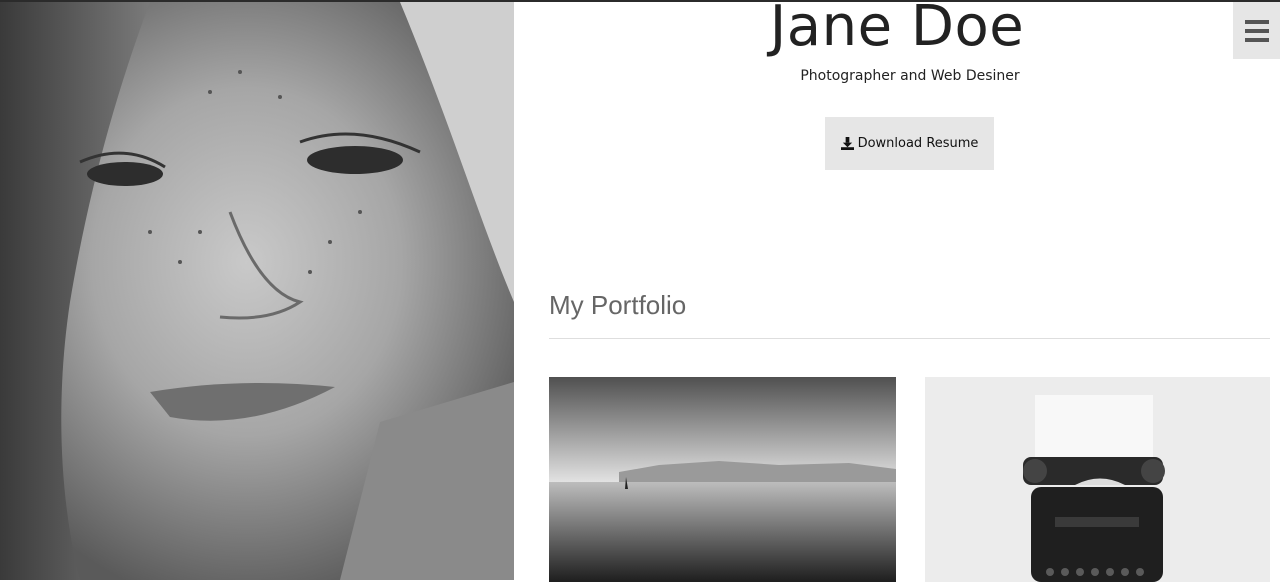 The width and height of the screenshot is (1280, 582). I want to click on portfolio-divider, so click(909, 338).